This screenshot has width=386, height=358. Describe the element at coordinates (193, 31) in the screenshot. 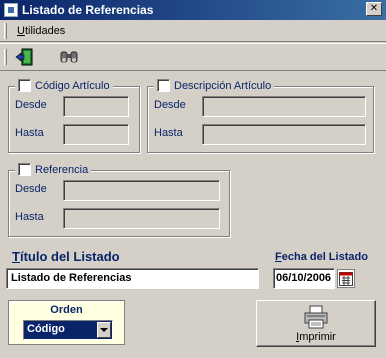

I see `menu-bar: Utilidades` at that location.